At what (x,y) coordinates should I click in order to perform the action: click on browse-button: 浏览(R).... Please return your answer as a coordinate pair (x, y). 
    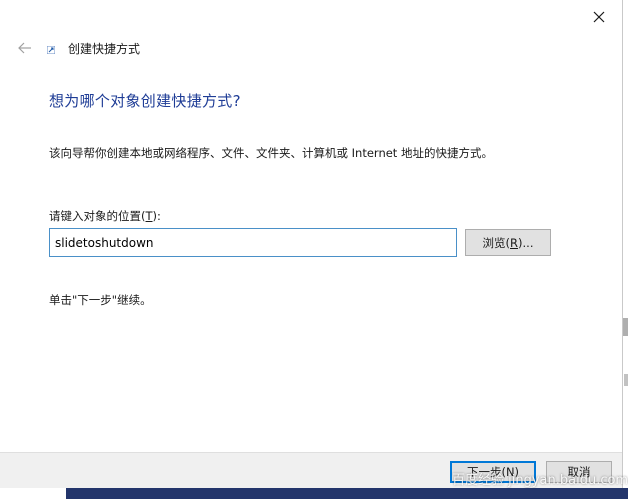
    Looking at the image, I should click on (508, 242).